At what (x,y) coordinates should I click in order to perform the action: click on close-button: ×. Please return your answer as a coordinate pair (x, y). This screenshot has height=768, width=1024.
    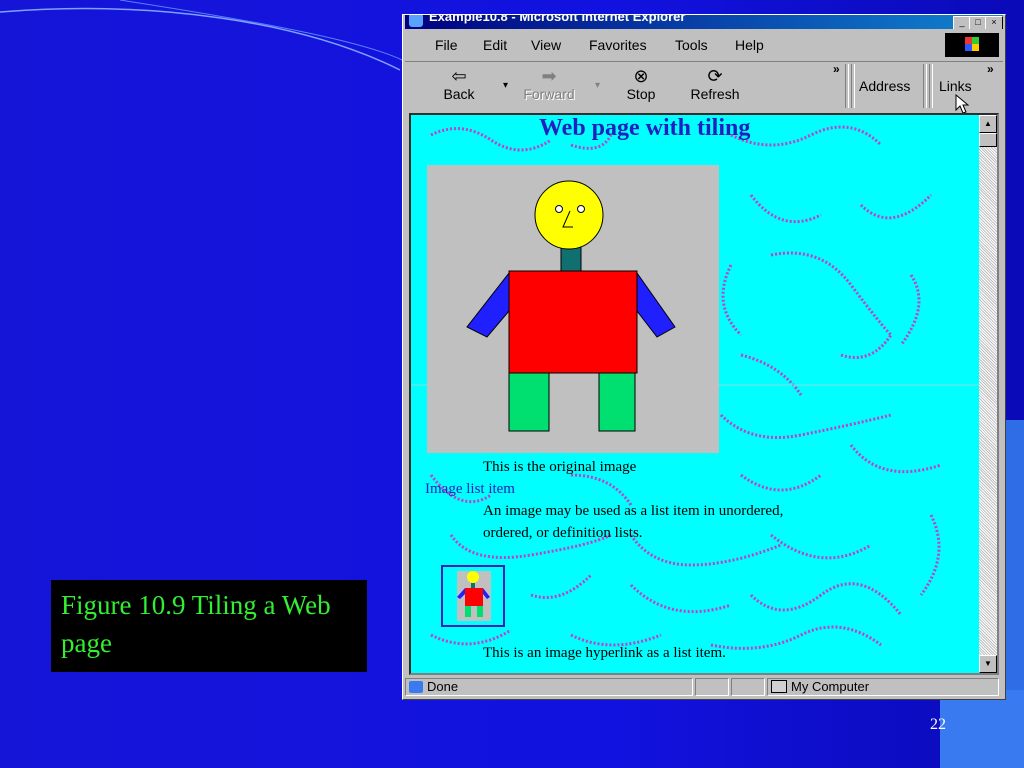
    Looking at the image, I should click on (994, 22).